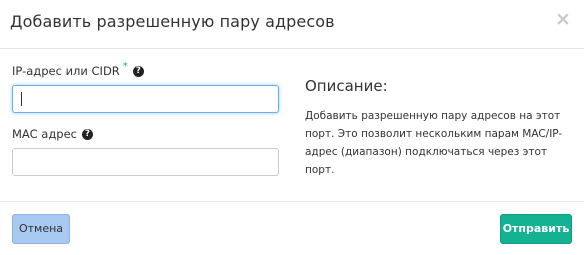 The width and height of the screenshot is (584, 255). What do you see at coordinates (346, 86) in the screenshot?
I see `description-title: Описание:` at bounding box center [346, 86].